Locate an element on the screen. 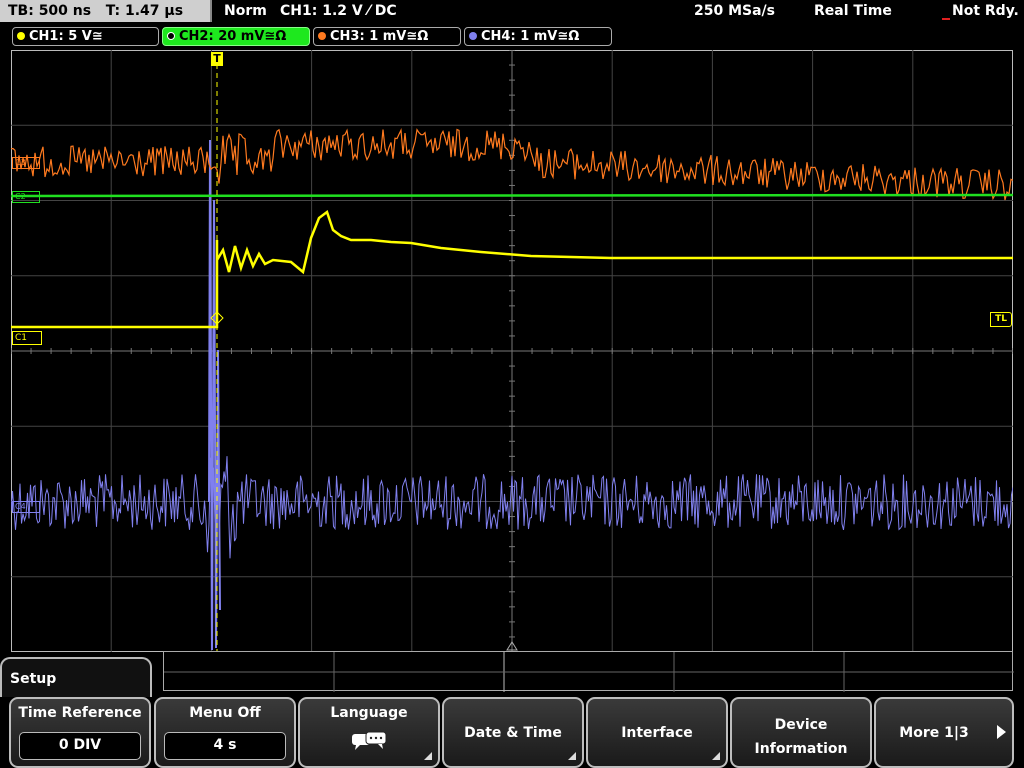 This screenshot has height=768, width=1024. more-button: More 1|3 is located at coordinates (944, 732).